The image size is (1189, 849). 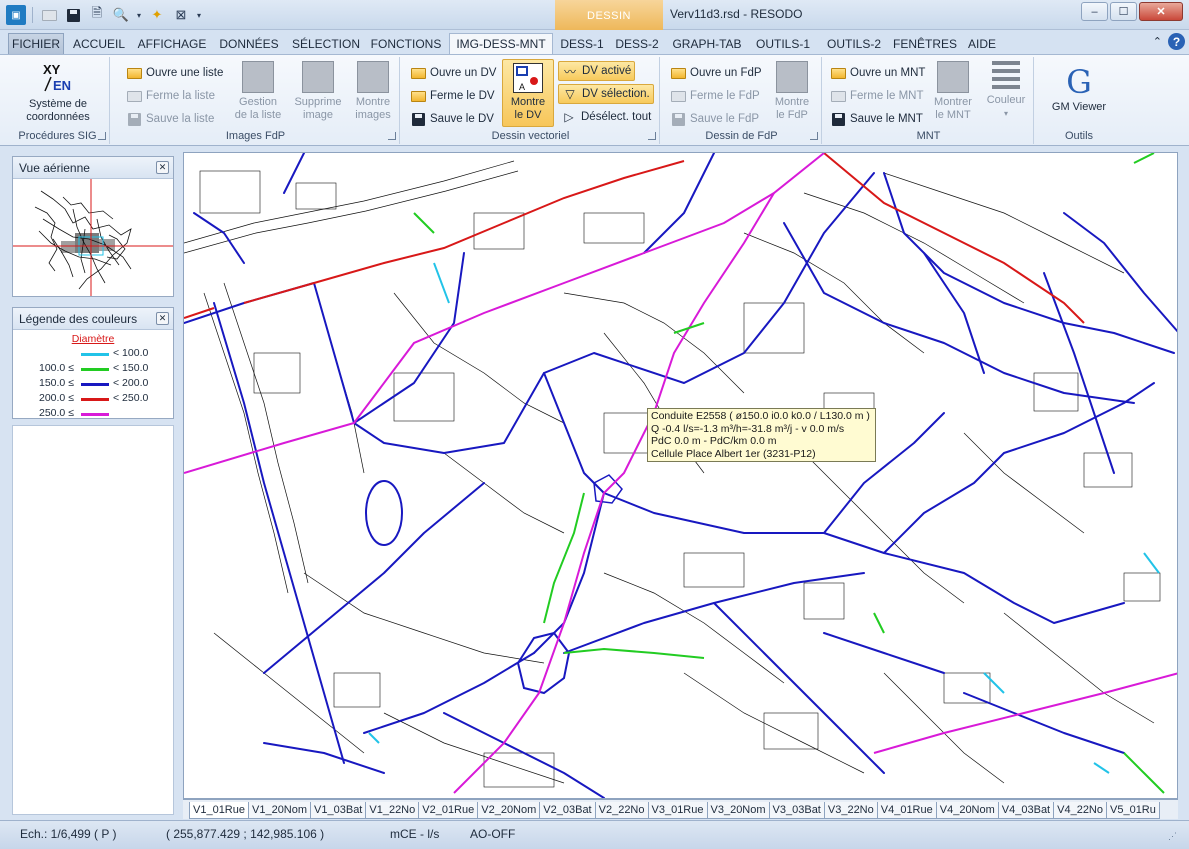 I want to click on layer-tab: V2_20Nom, so click(x=509, y=810).